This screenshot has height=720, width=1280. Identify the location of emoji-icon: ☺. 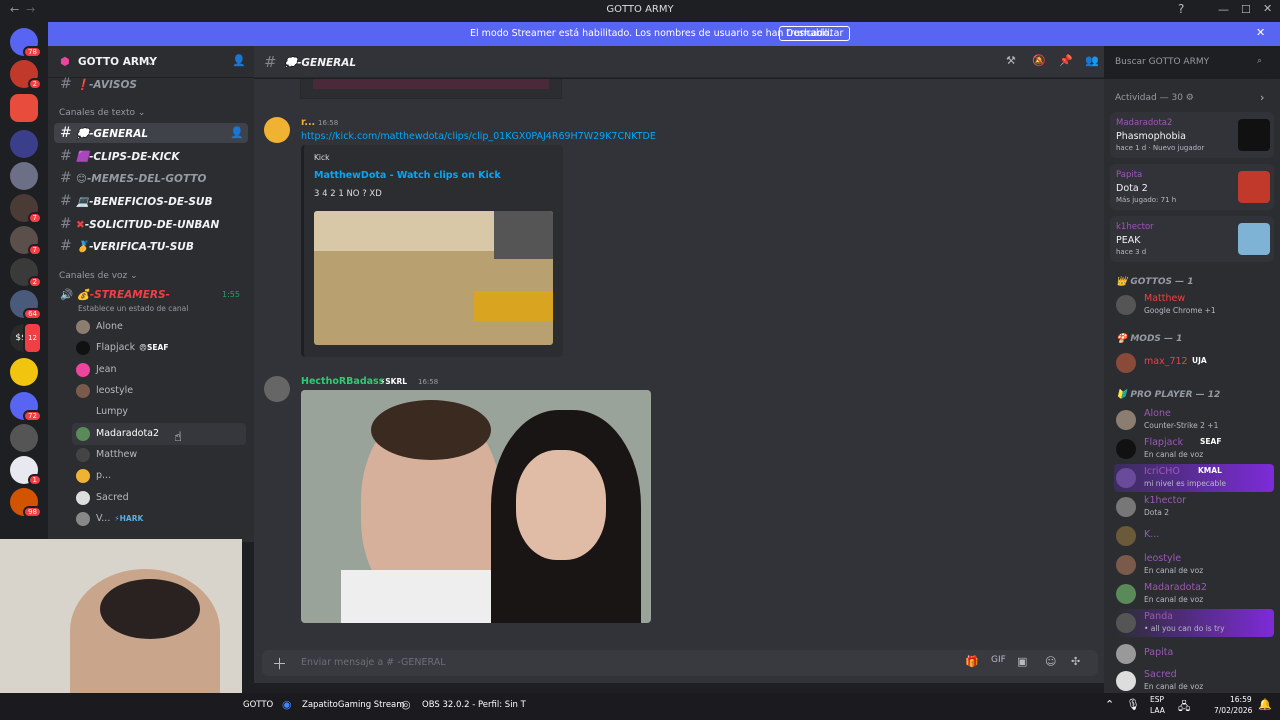
(1050, 661).